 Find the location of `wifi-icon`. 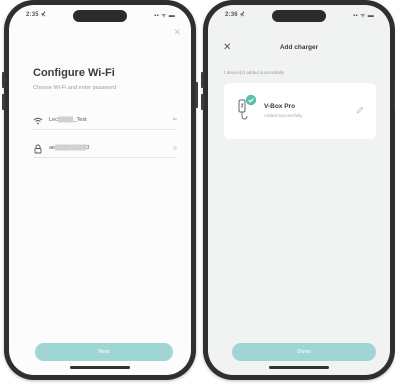

wifi-icon is located at coordinates (38, 121).